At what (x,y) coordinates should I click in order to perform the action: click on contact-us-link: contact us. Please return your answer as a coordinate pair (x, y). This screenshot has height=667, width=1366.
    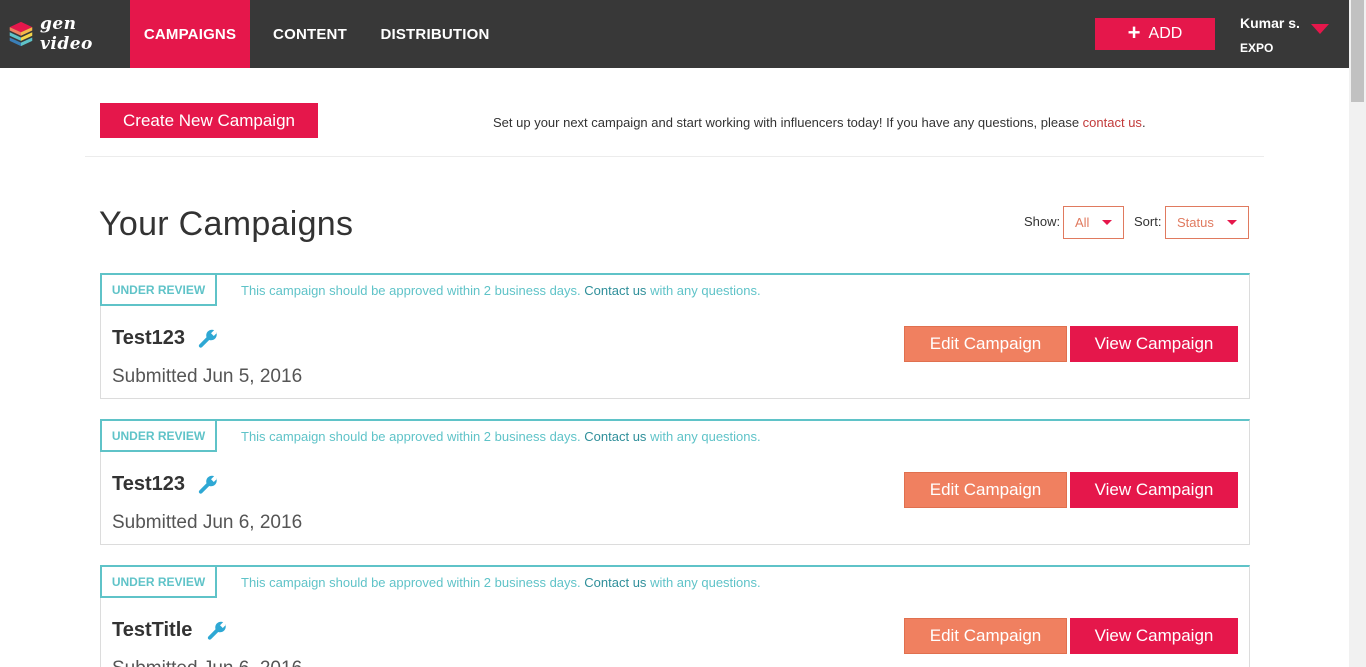
    Looking at the image, I should click on (1112, 122).